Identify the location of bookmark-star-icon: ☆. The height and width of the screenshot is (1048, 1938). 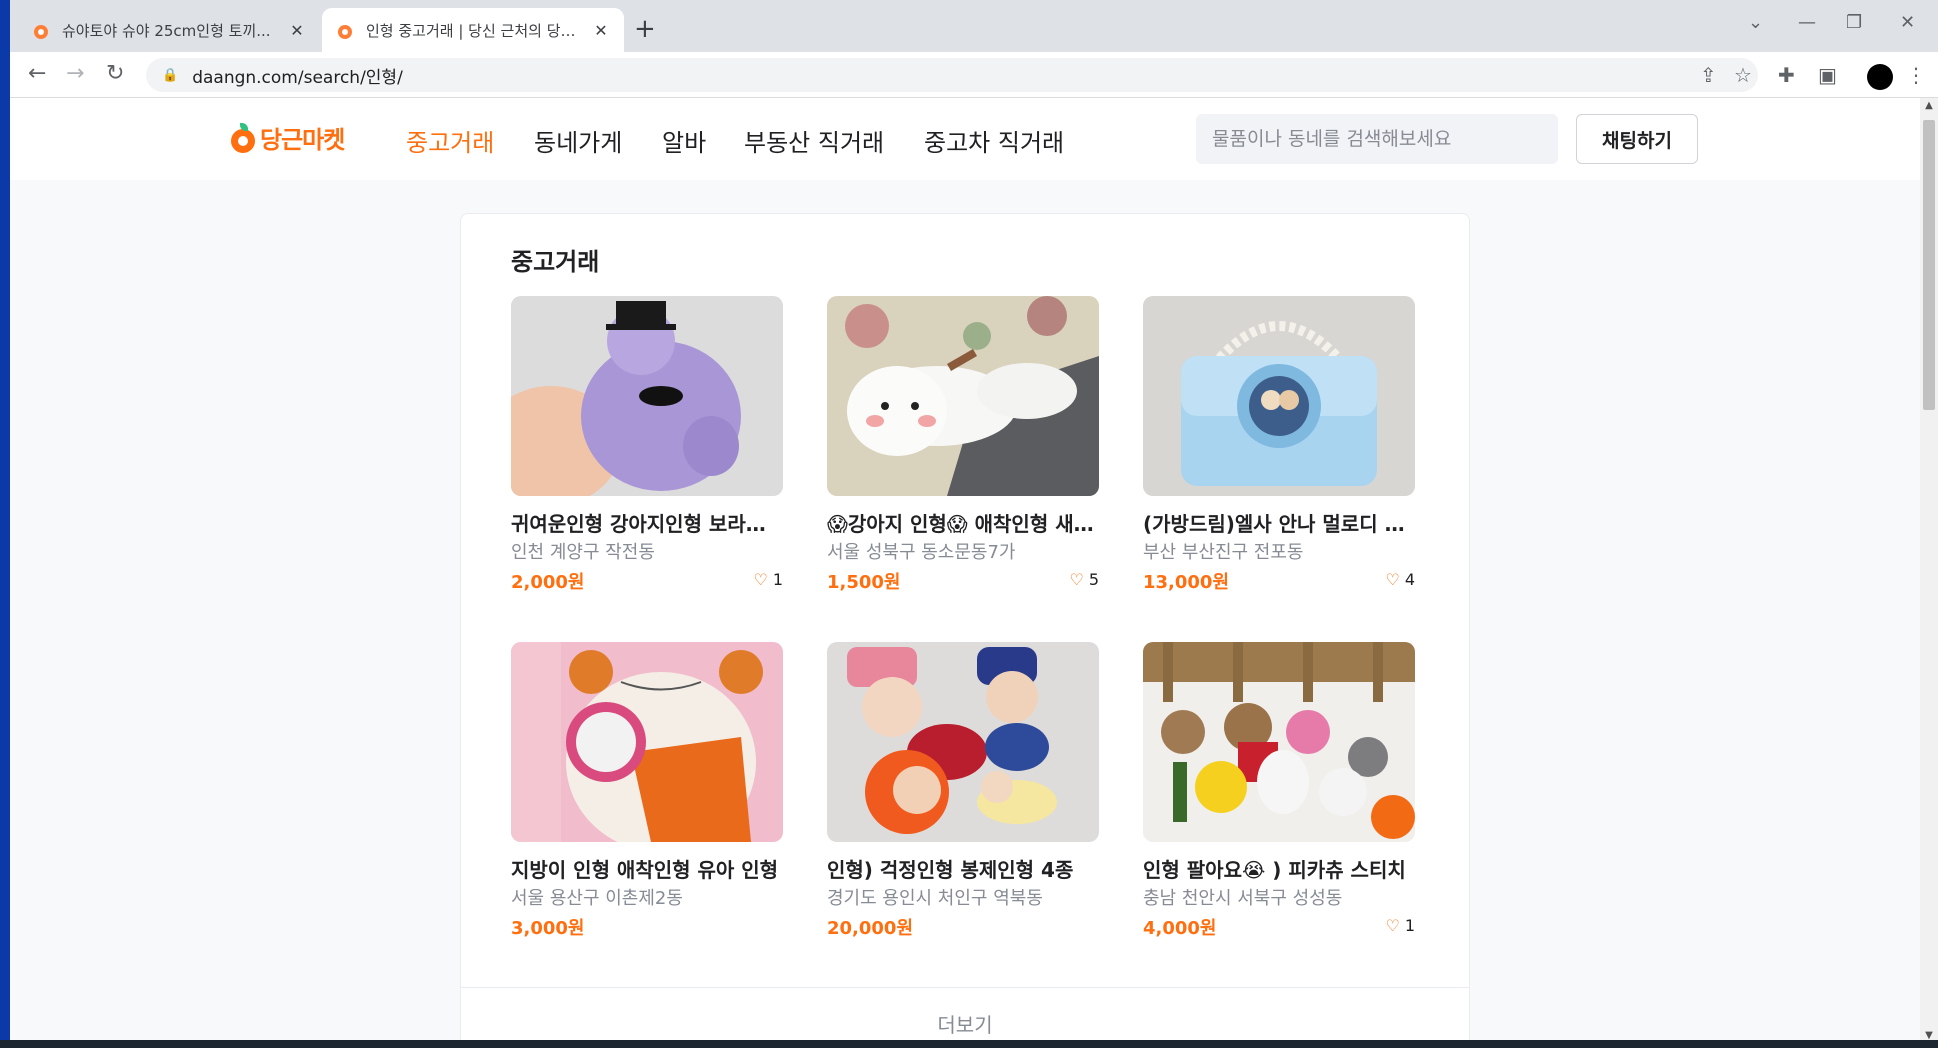
(1743, 75).